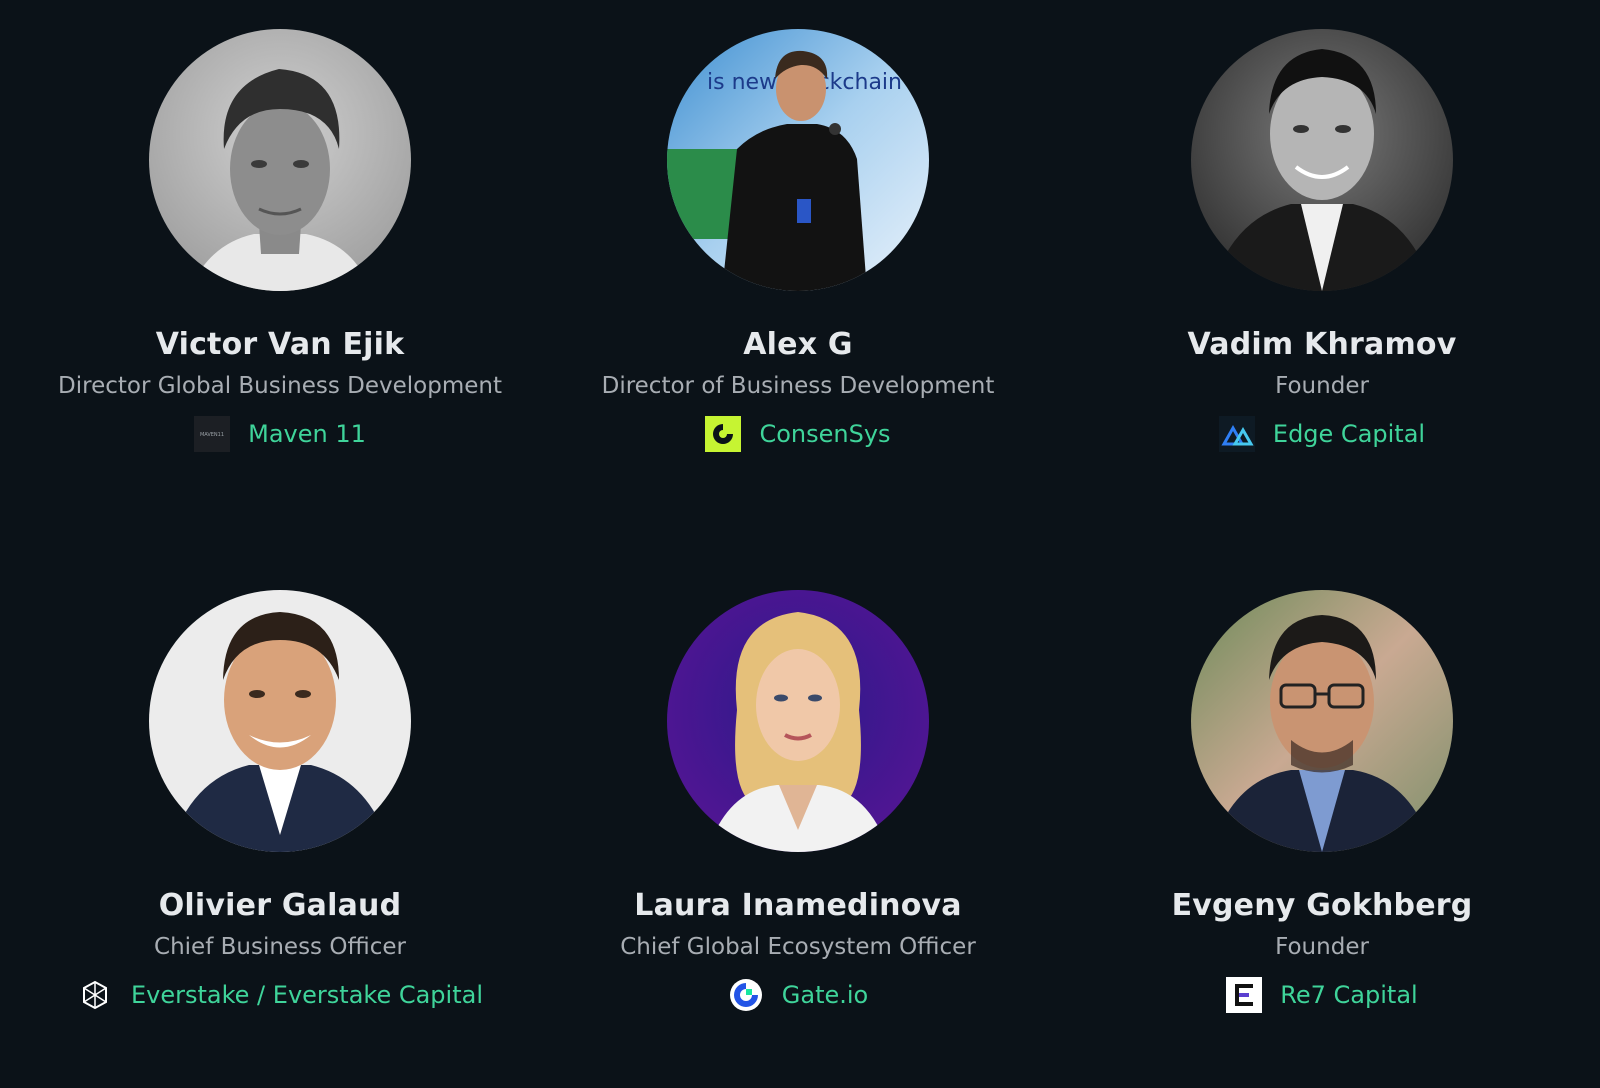 The image size is (1600, 1088). Describe the element at coordinates (95, 995) in the screenshot. I see `everstake-logo-icon` at that location.